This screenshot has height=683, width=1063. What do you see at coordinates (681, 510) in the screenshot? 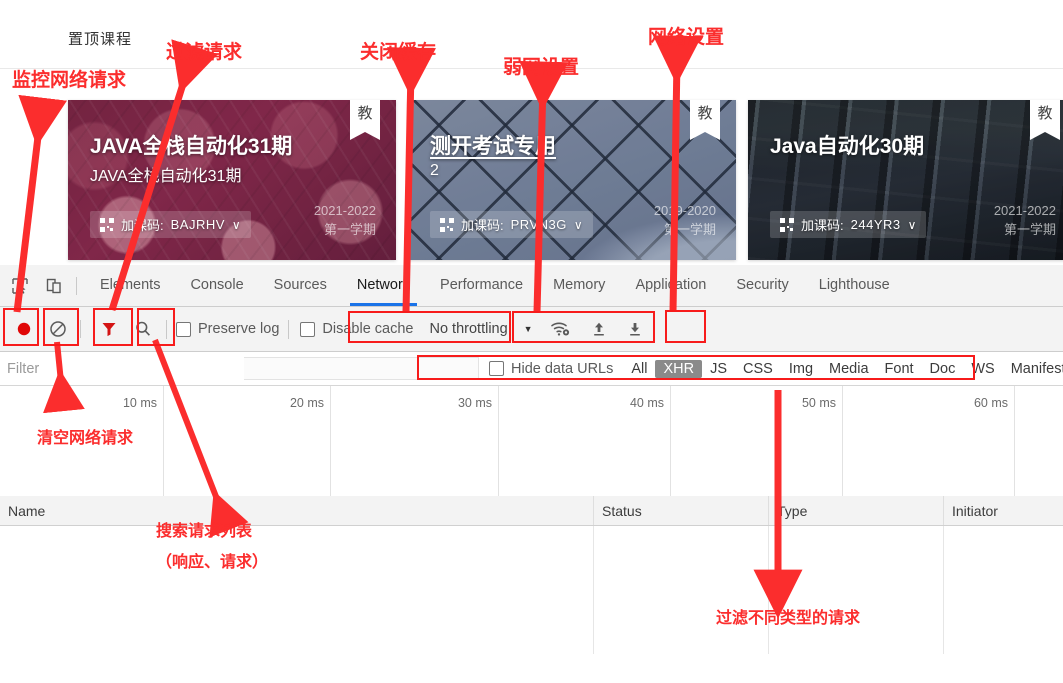
I see `column-header-status: Status` at bounding box center [681, 510].